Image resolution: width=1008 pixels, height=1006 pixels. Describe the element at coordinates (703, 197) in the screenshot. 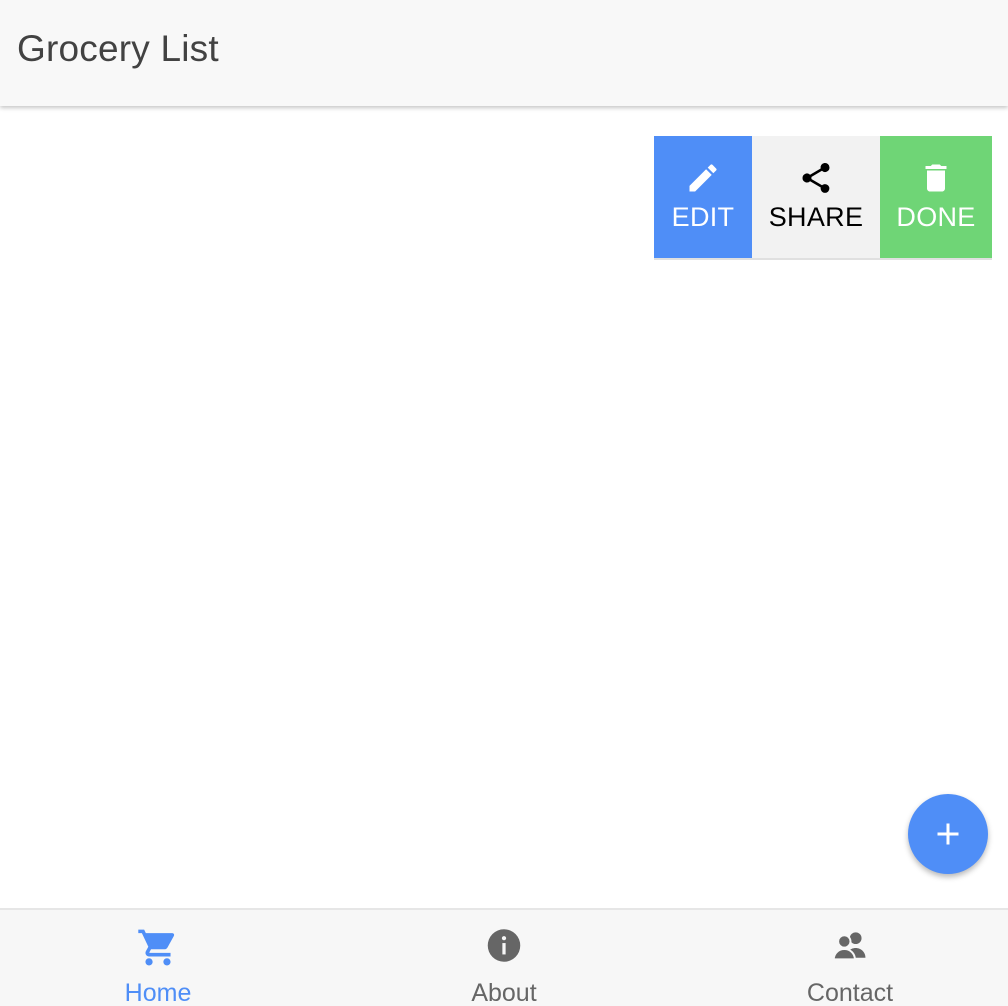

I see `edit-button: EDIT` at that location.